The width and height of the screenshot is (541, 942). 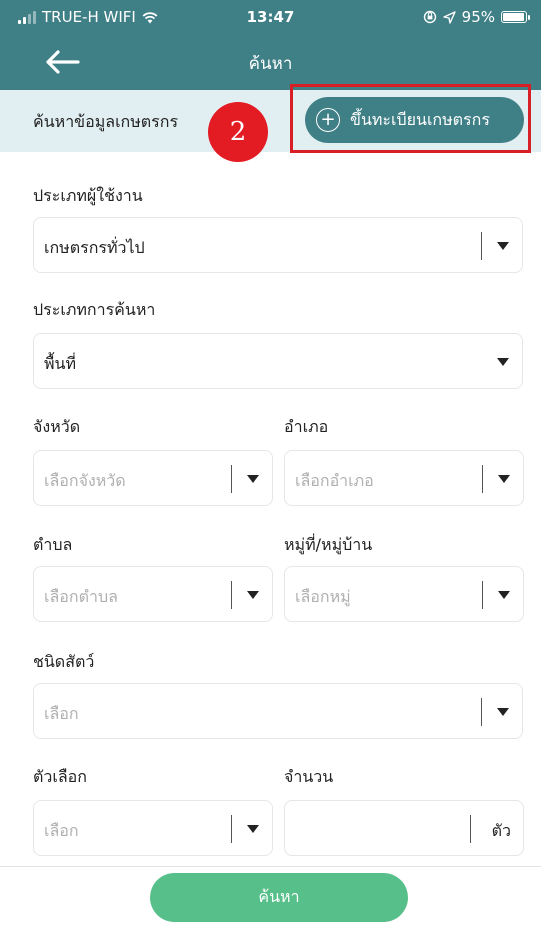 I want to click on village-select: เลือกหมู่, so click(x=404, y=594).